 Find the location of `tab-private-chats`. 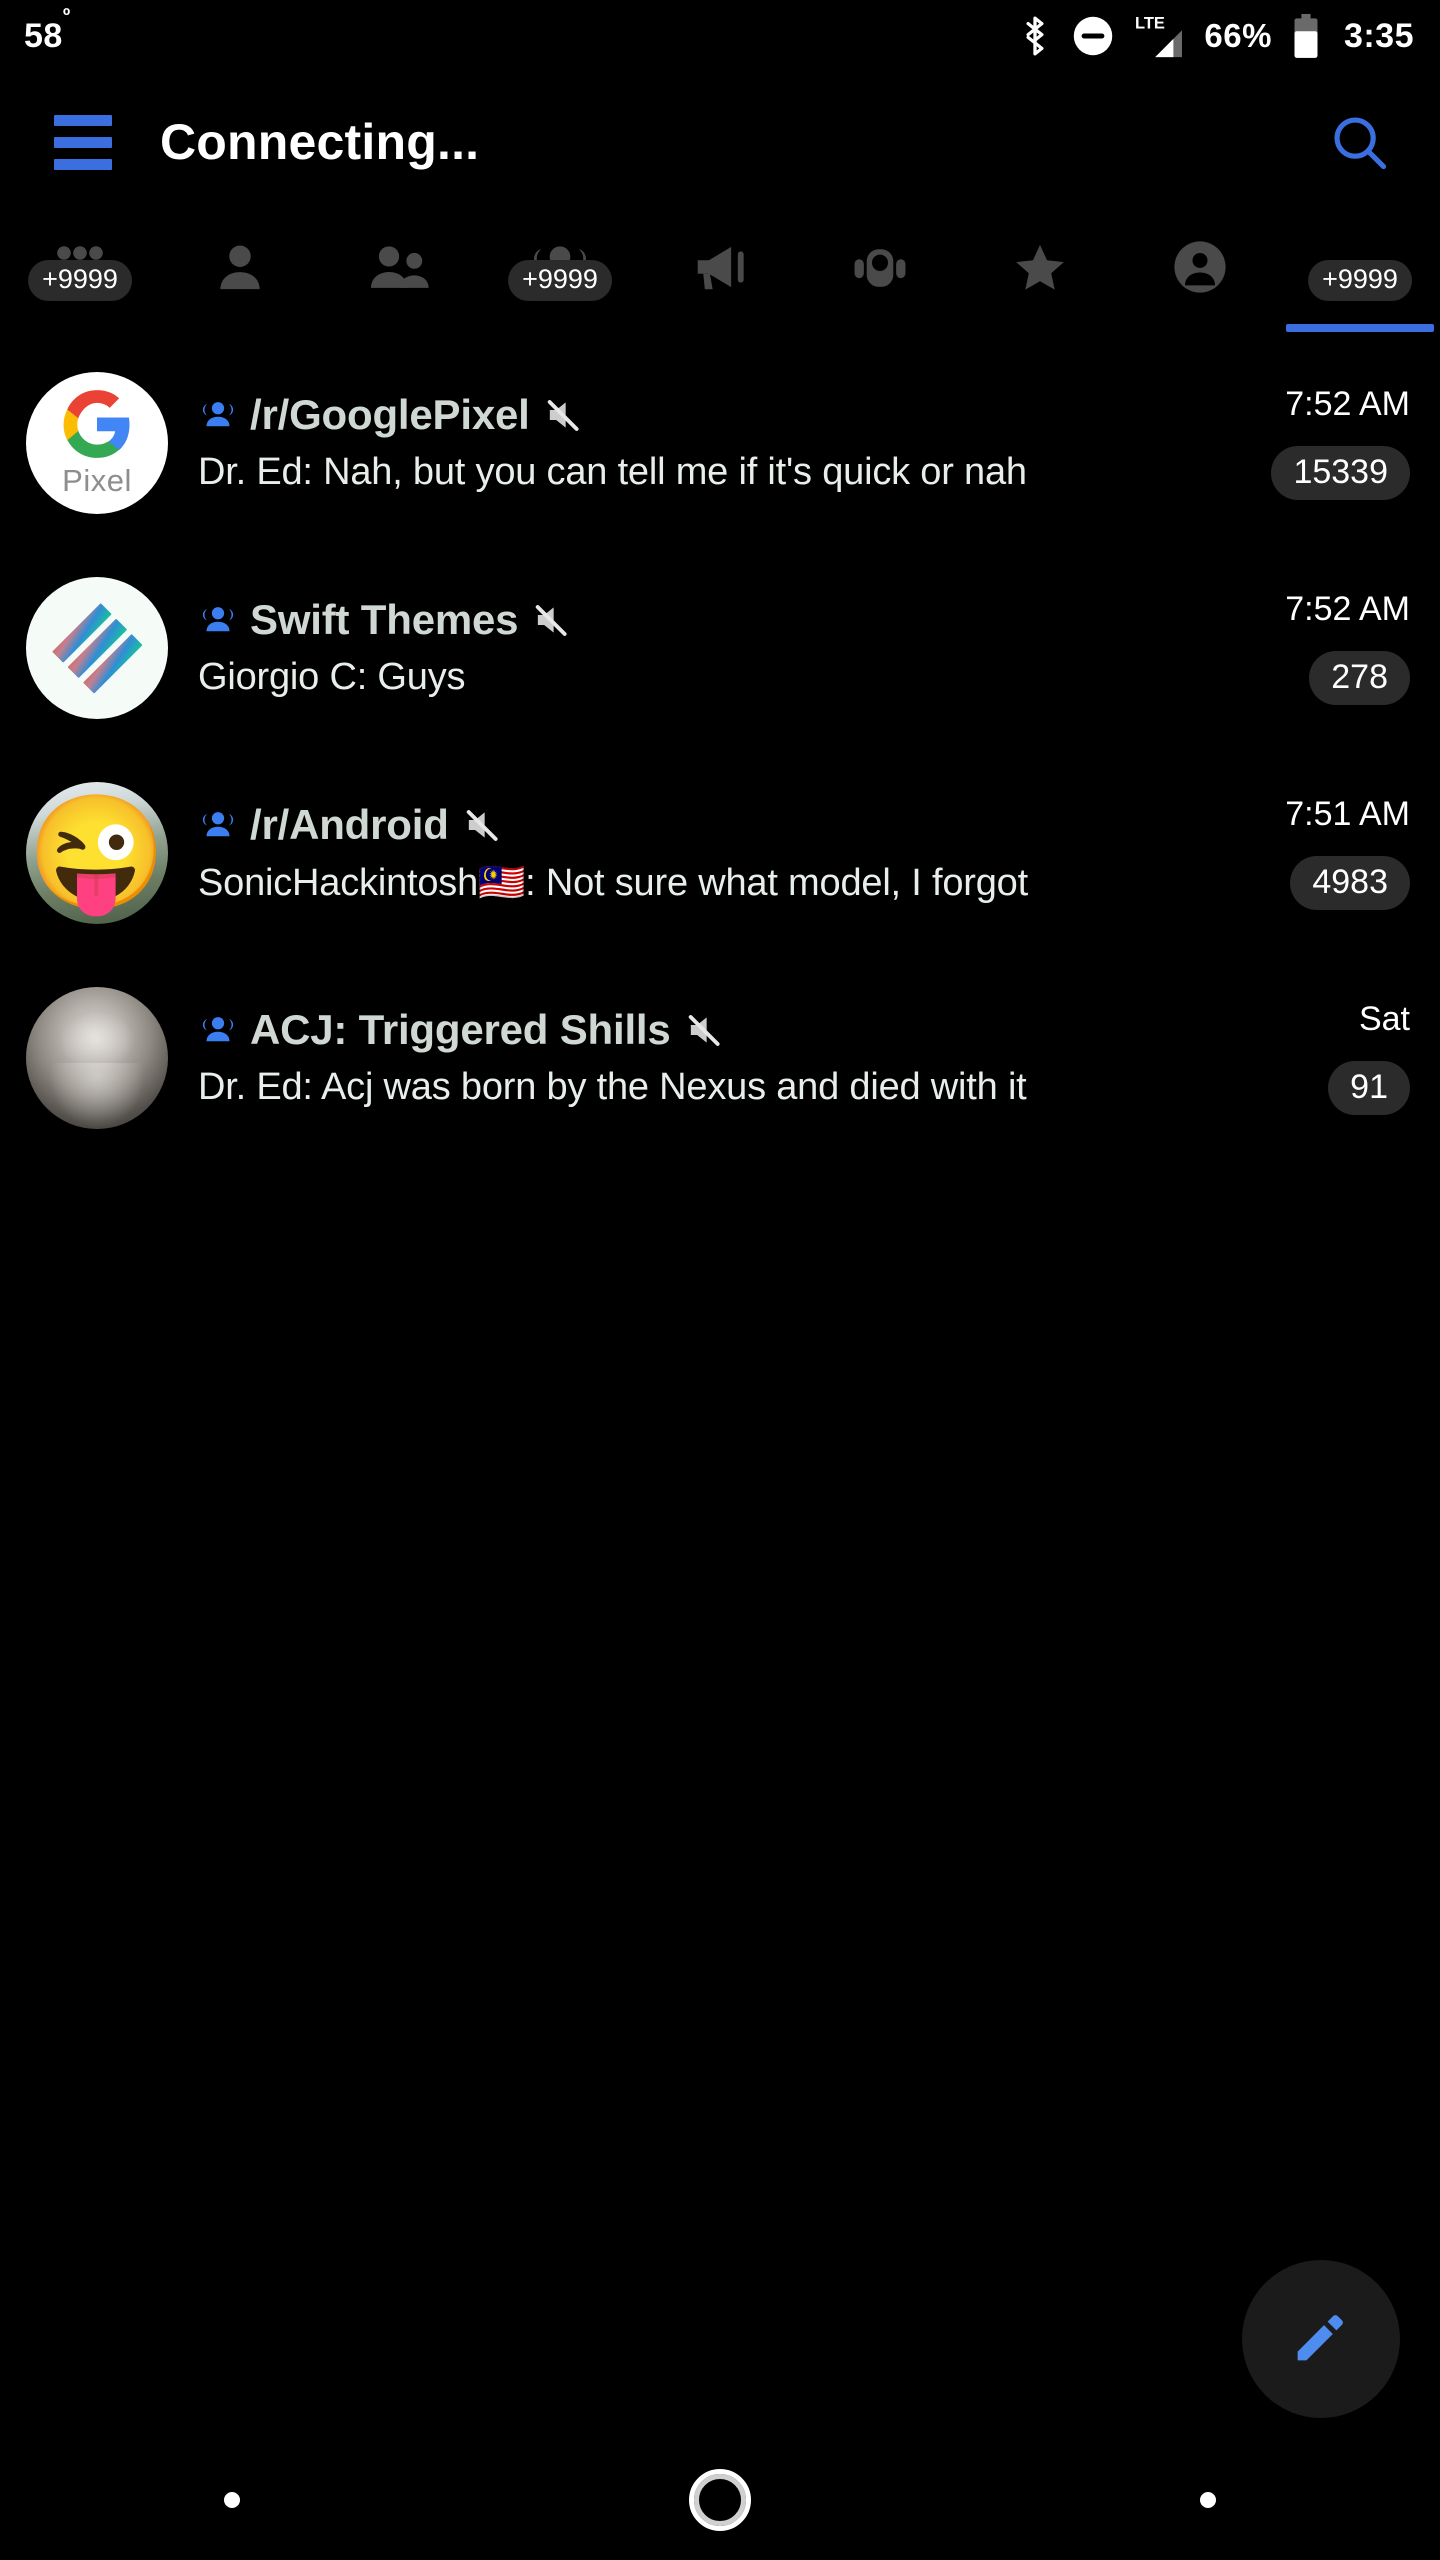

tab-private-chats is located at coordinates (400, 272).